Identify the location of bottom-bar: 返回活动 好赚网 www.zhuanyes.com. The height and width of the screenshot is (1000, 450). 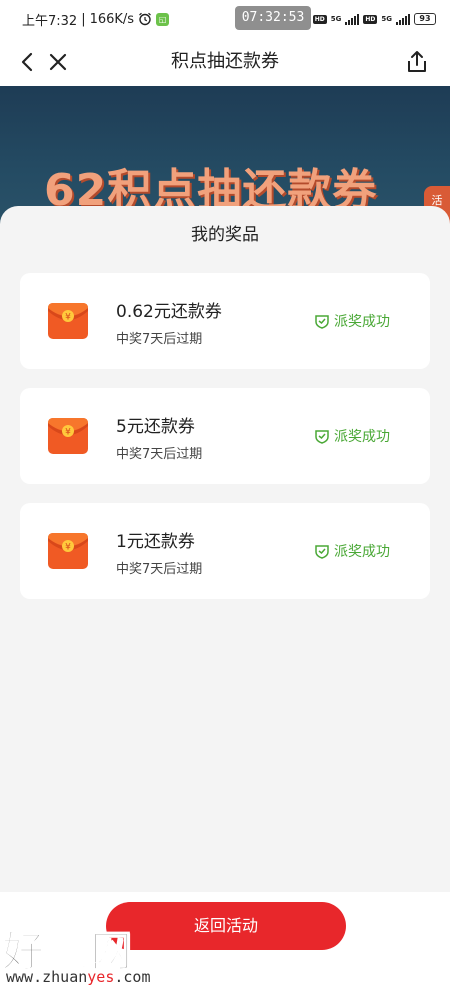
(225, 946).